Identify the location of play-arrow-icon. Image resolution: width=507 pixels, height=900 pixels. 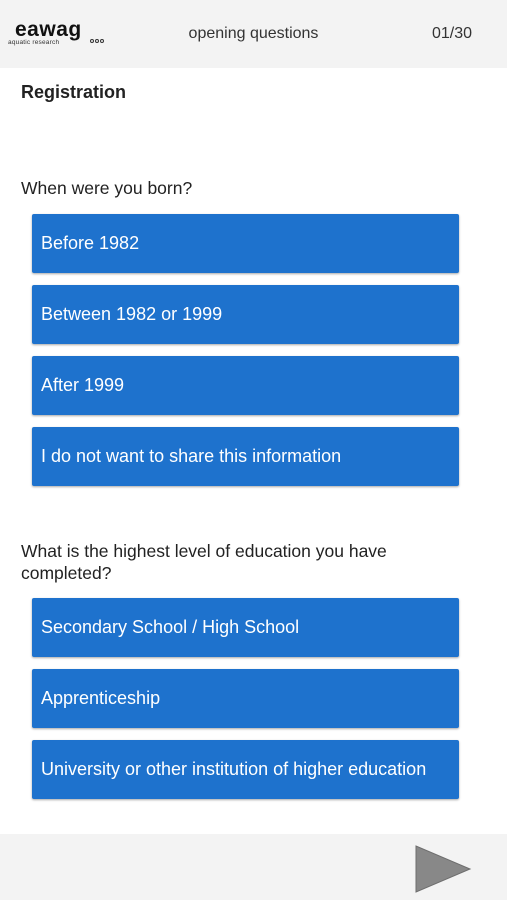
(443, 869).